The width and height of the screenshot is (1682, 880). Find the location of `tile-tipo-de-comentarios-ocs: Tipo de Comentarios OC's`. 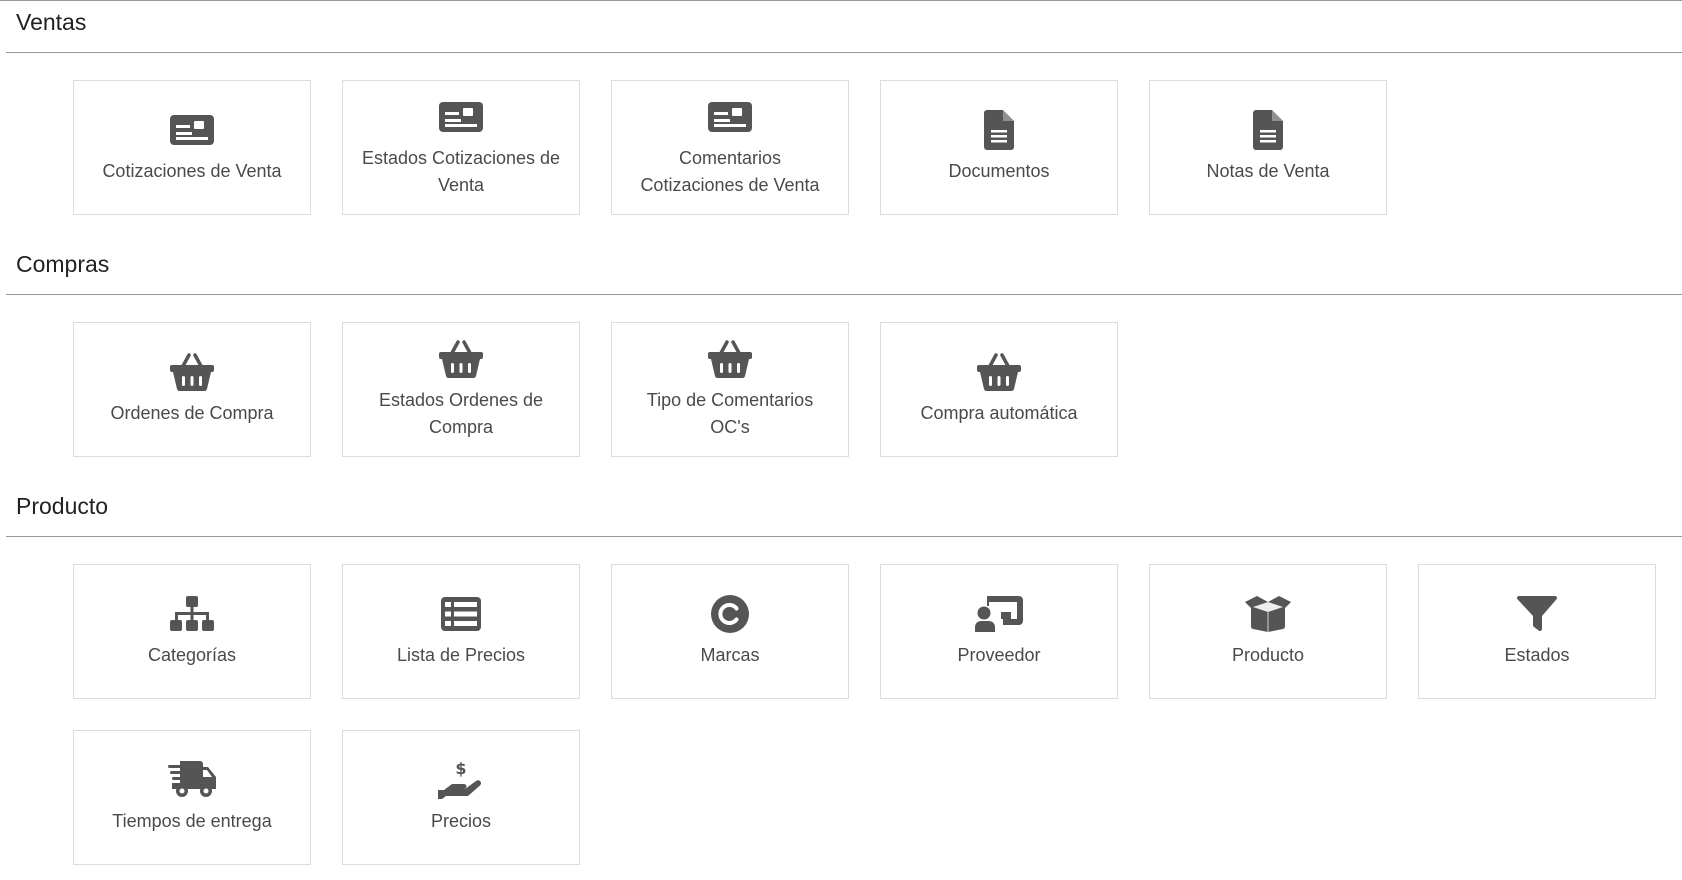

tile-tipo-de-comentarios-ocs: Tipo de Comentarios OC's is located at coordinates (730, 389).